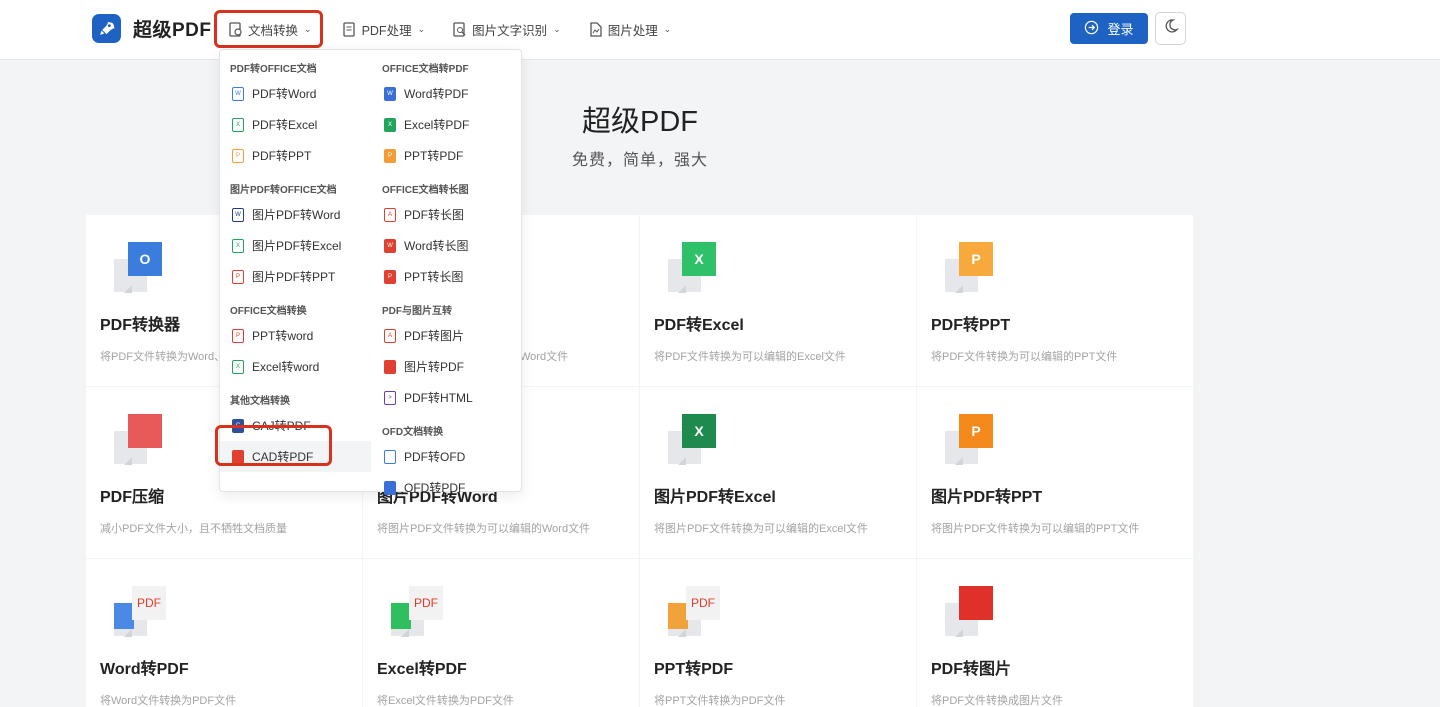  I want to click on moon-icon, so click(1171, 28).